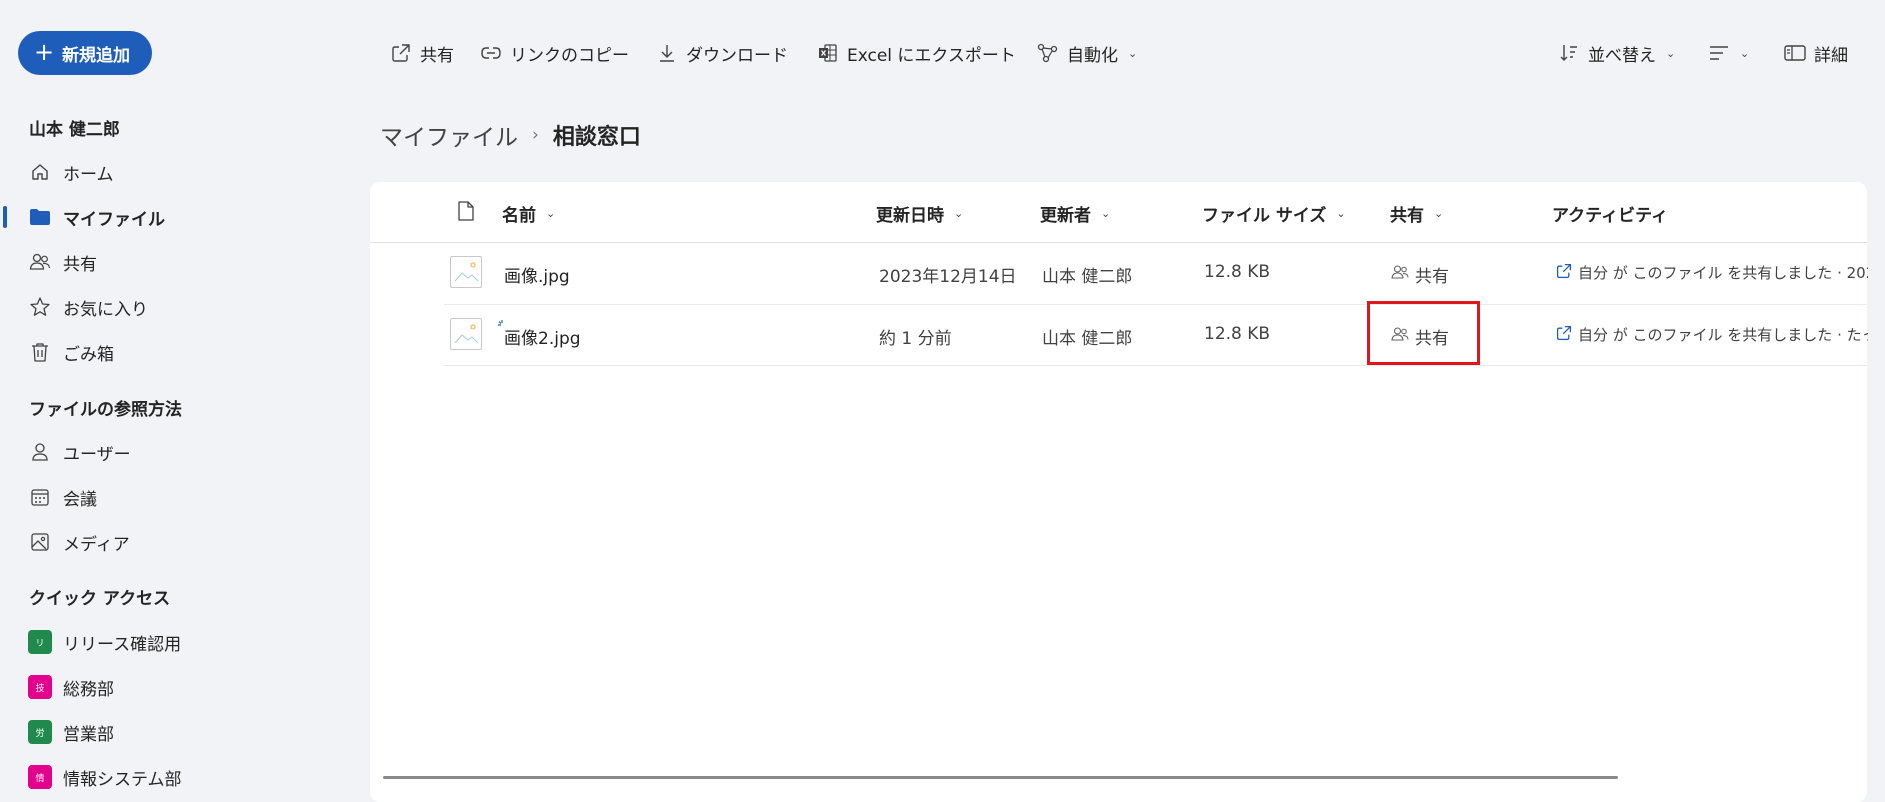 The image size is (1885, 802). I want to click on sidebar-item-label: お気に入り, so click(105, 309).